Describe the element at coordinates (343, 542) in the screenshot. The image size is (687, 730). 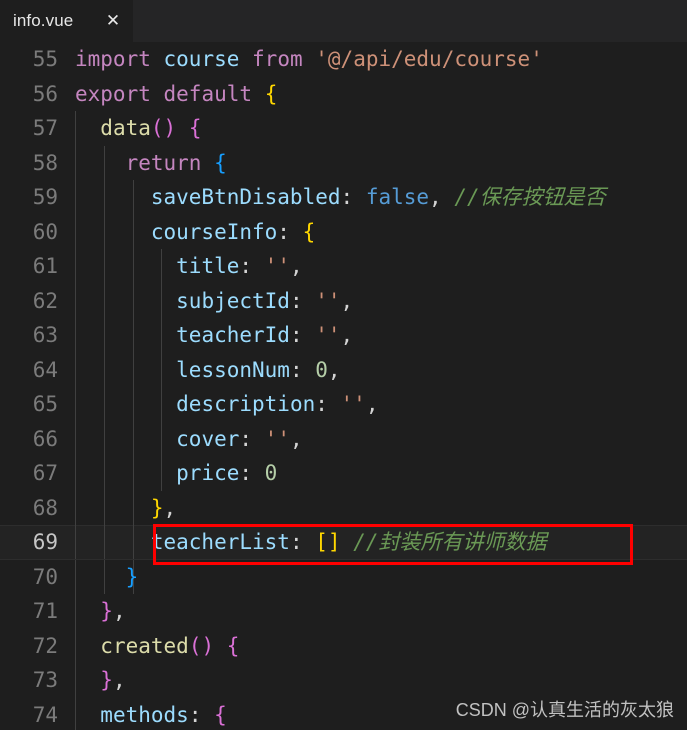
I see `code-line-69: 69 teacherList: [] //封装所有讲师数据` at that location.